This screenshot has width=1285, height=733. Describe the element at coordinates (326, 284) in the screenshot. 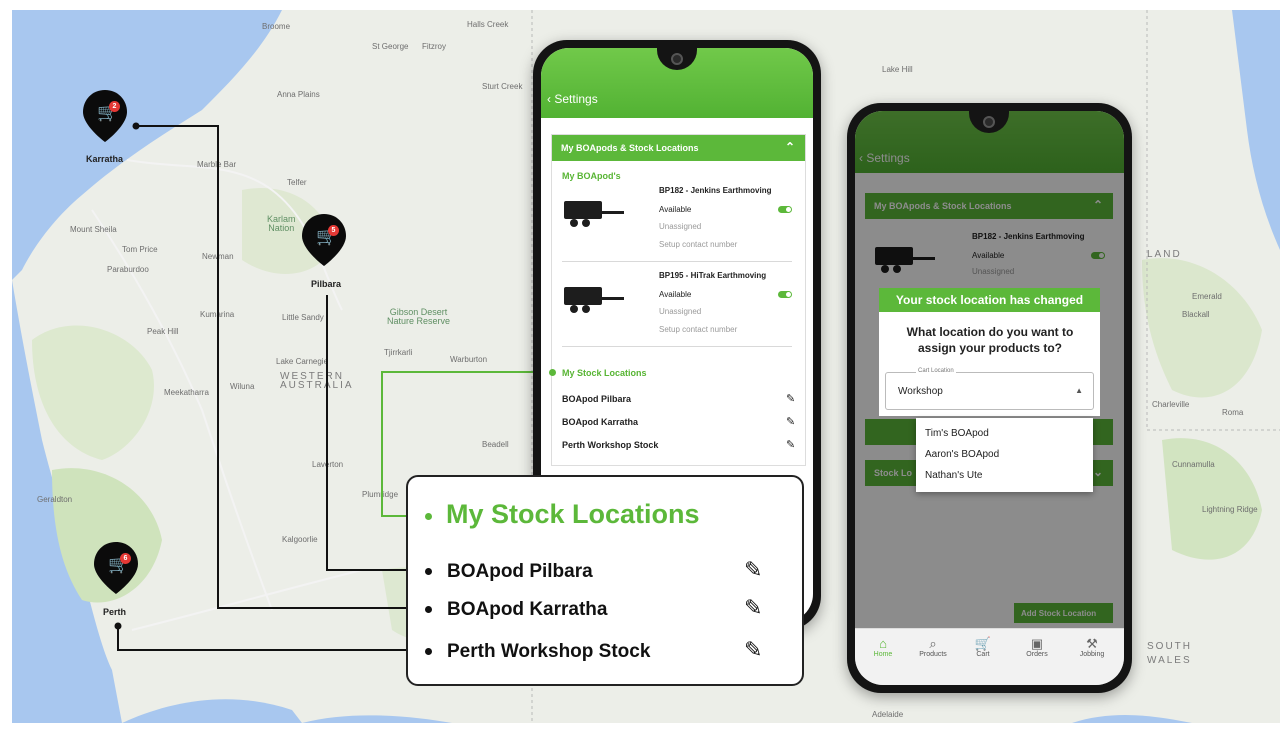

I see `pin-label-pilbara: Pilbara` at that location.